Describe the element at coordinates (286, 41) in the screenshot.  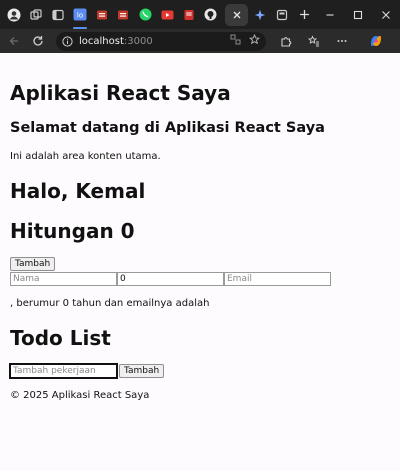
I see `extensions-icon` at that location.